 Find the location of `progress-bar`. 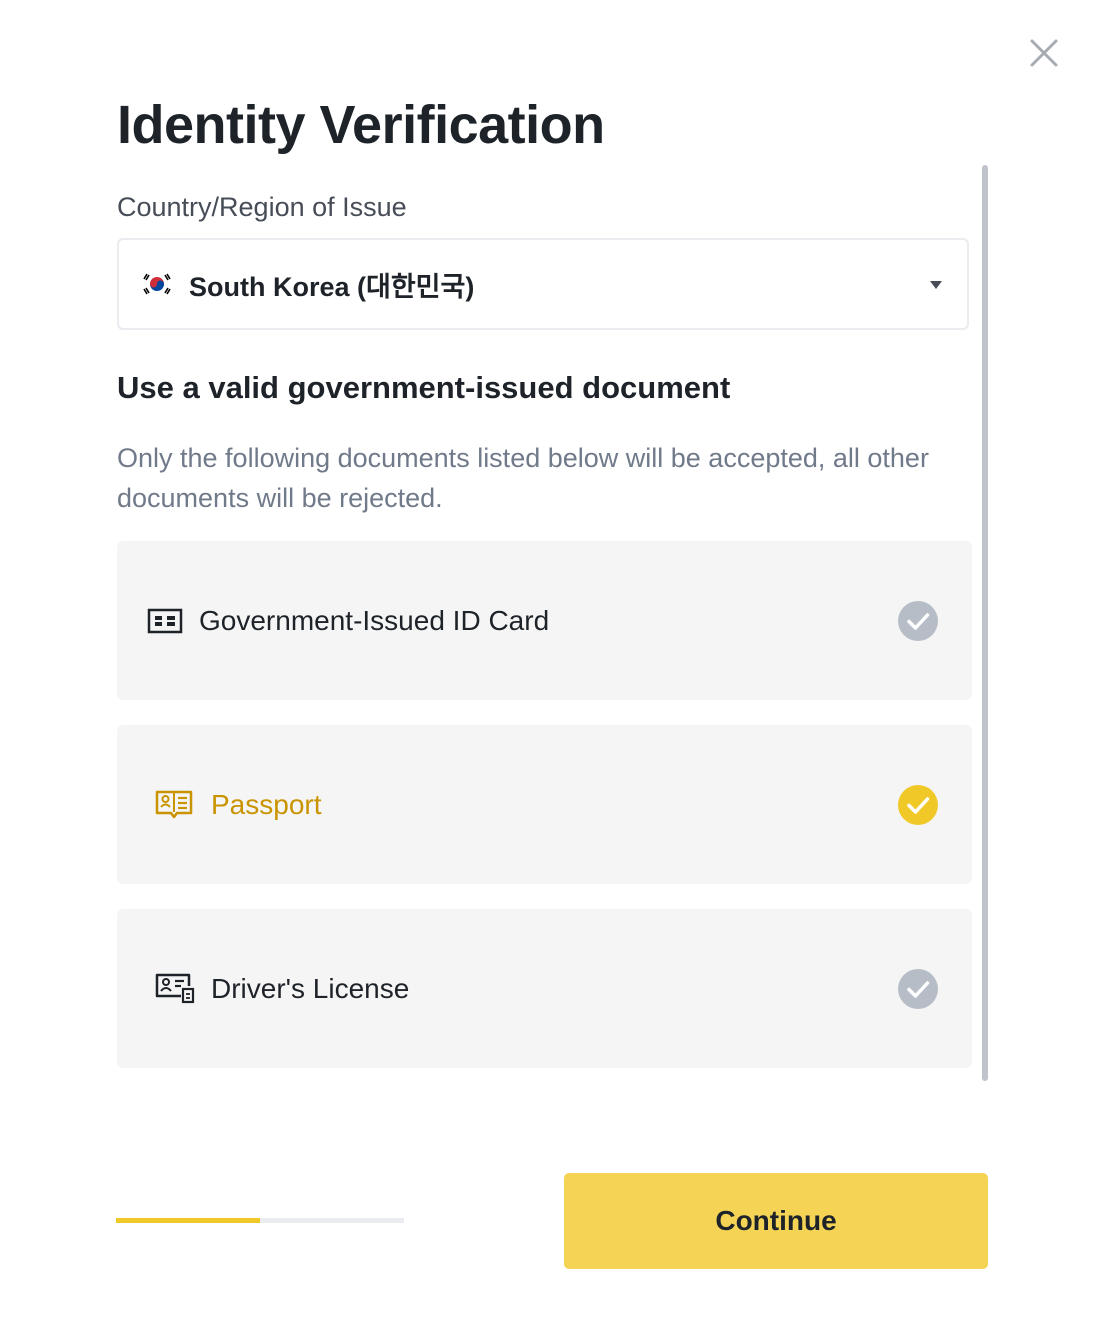

progress-bar is located at coordinates (260, 1220).